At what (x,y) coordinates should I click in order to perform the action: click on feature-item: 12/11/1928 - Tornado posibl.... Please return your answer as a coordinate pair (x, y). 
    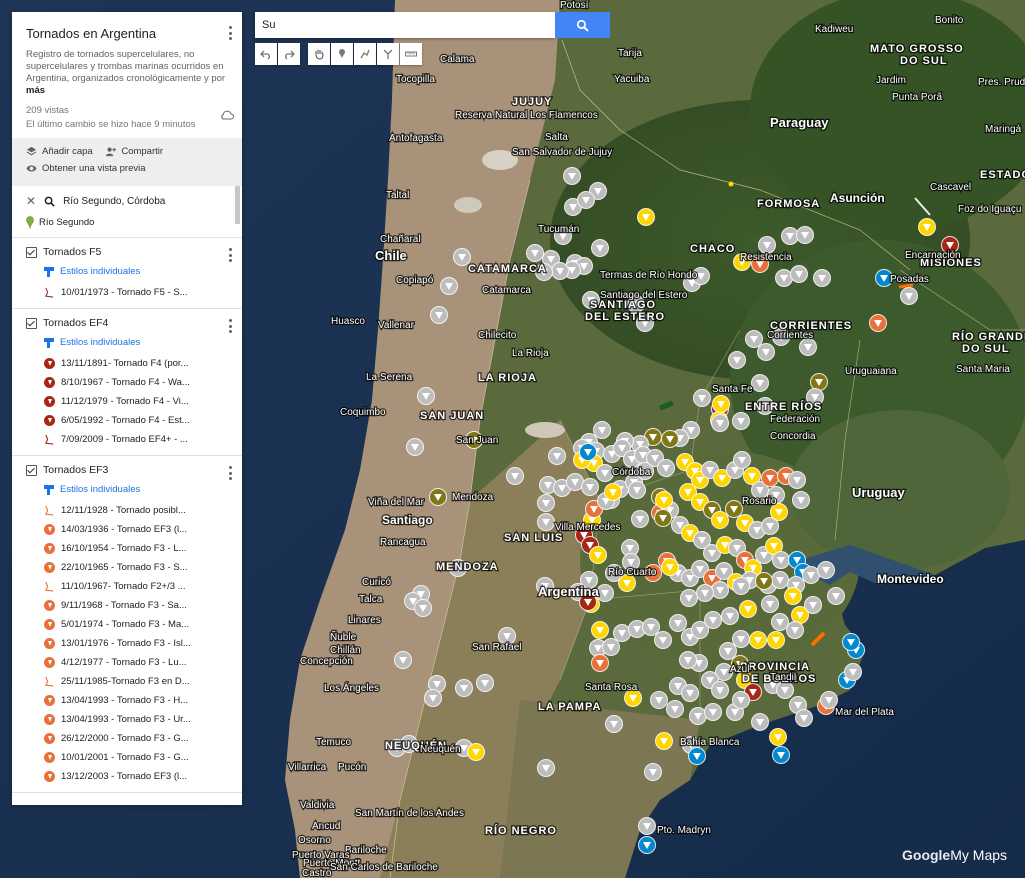
    Looking at the image, I should click on (129, 510).